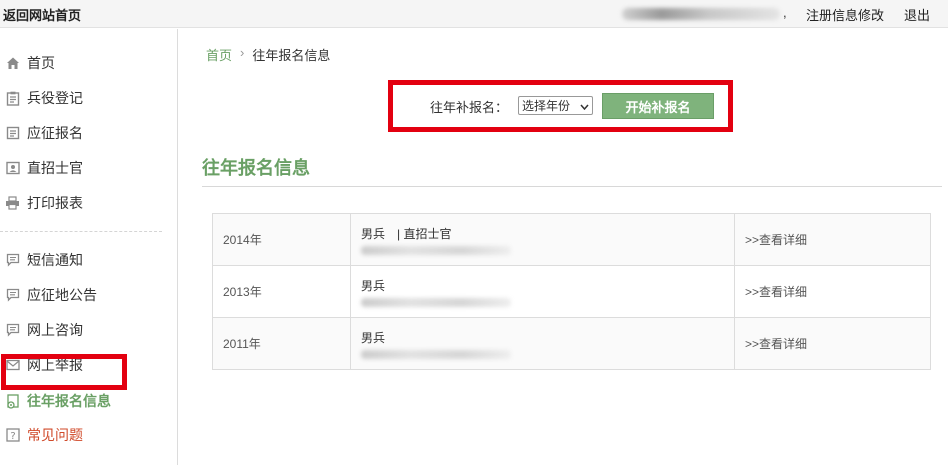 The image size is (948, 465). What do you see at coordinates (469, 107) in the screenshot?
I see `redo-label: 往年补报名：` at bounding box center [469, 107].